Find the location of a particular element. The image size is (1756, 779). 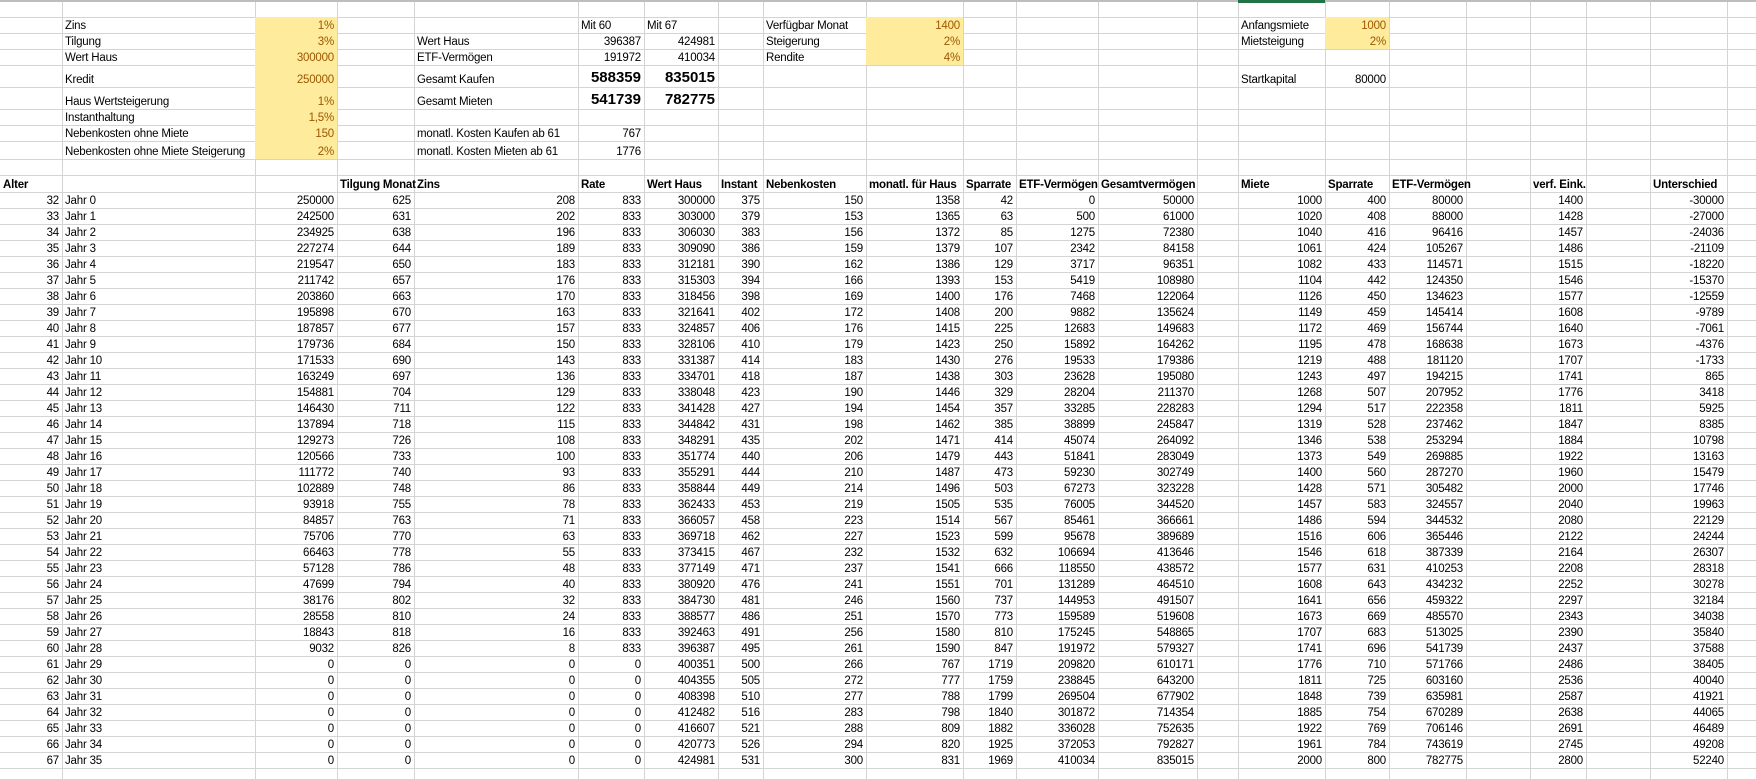

cell-sparrate-mieten: 683 is located at coordinates (1357, 632).